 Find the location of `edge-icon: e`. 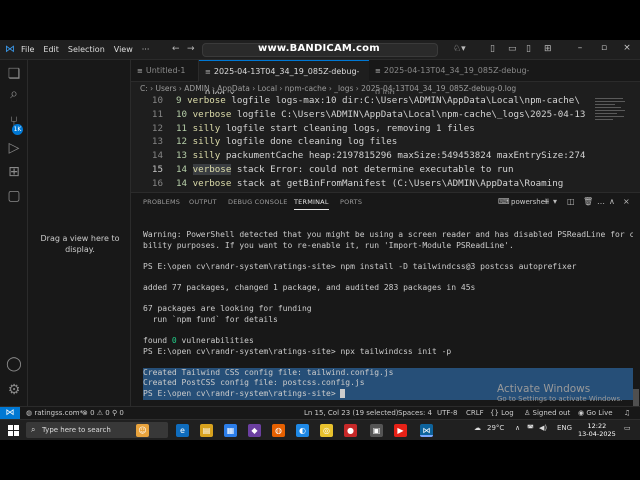

edge-icon: e is located at coordinates (182, 430).